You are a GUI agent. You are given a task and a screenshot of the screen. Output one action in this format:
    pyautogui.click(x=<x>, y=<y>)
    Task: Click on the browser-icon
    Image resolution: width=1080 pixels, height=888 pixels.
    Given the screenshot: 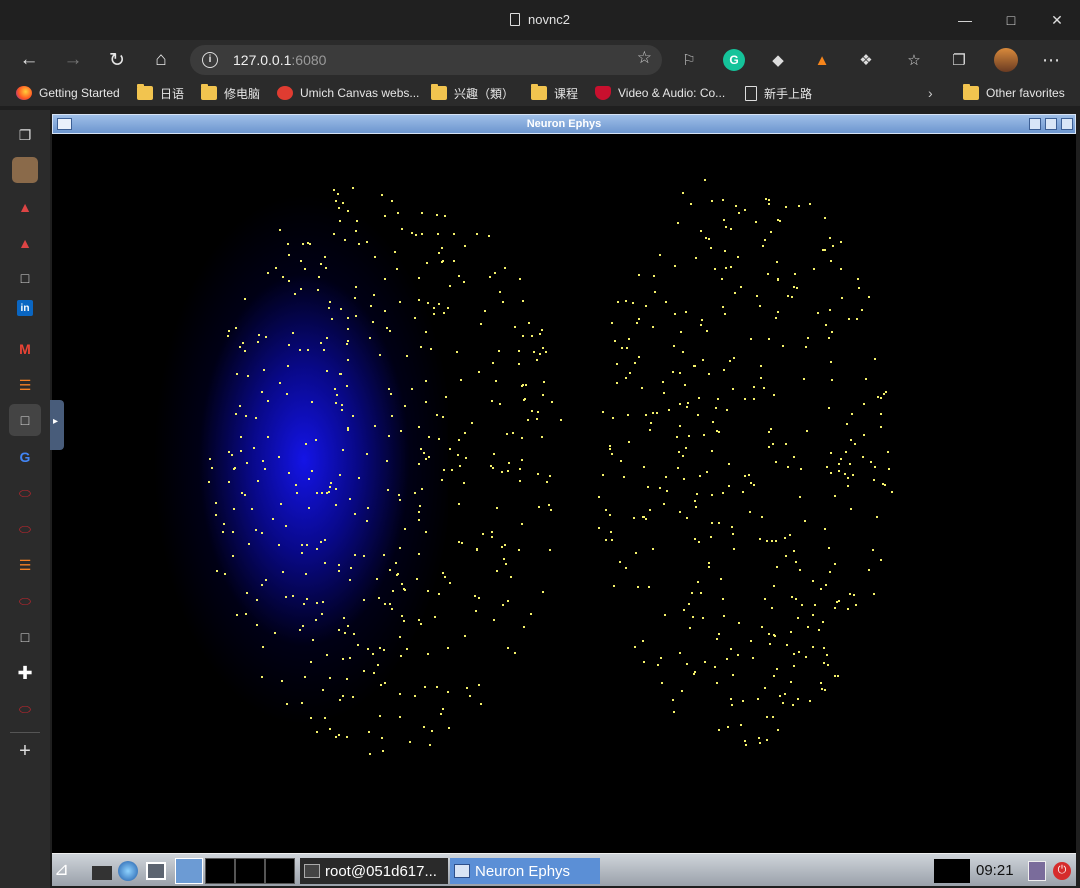 What is the action you would take?
    pyautogui.click(x=128, y=871)
    